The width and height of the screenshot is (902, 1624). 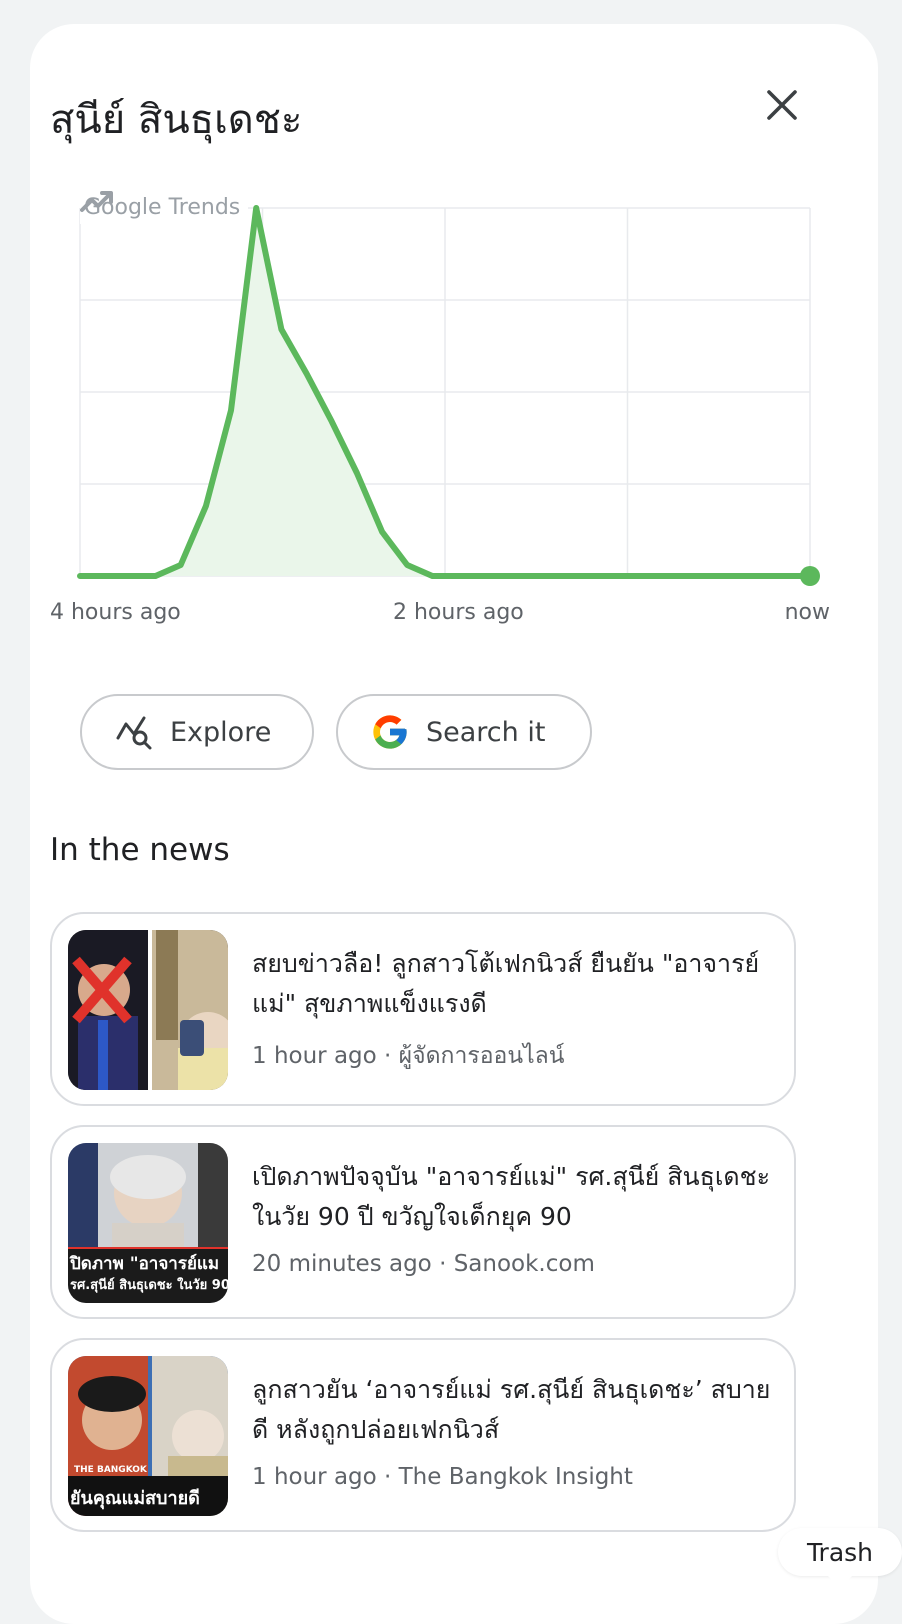 What do you see at coordinates (134, 732) in the screenshot?
I see `explore-icon` at bounding box center [134, 732].